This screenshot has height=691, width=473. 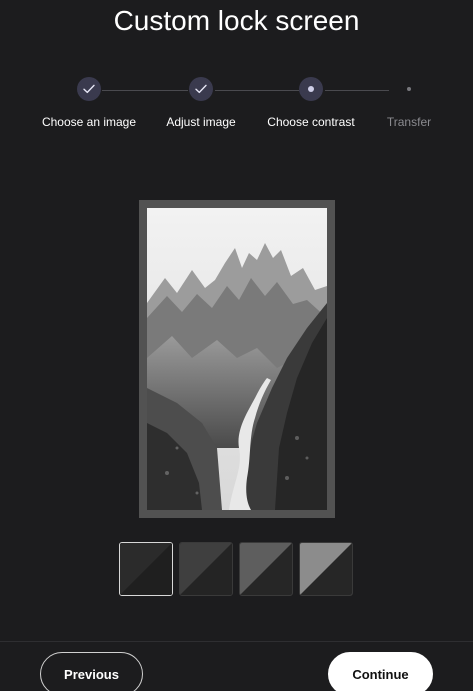 What do you see at coordinates (409, 103) in the screenshot?
I see `step-transfer: Transfer` at bounding box center [409, 103].